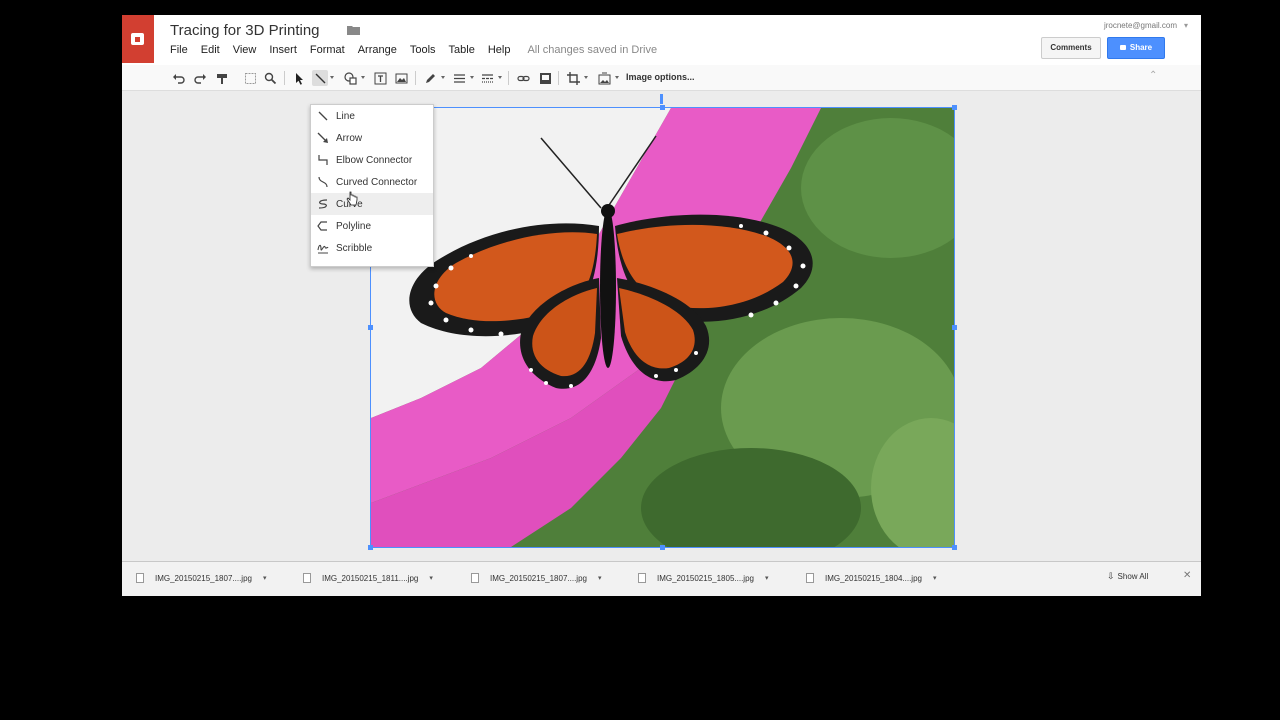 This screenshot has height=720, width=1280. What do you see at coordinates (353, 30) in the screenshot?
I see `folder-icon` at bounding box center [353, 30].